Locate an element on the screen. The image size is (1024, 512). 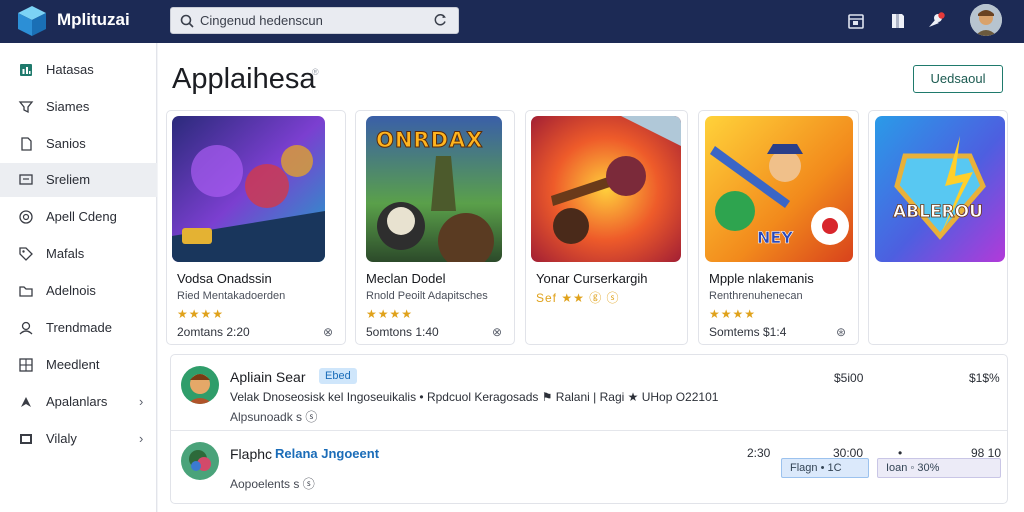
file-icon is located at coordinates (26, 144).